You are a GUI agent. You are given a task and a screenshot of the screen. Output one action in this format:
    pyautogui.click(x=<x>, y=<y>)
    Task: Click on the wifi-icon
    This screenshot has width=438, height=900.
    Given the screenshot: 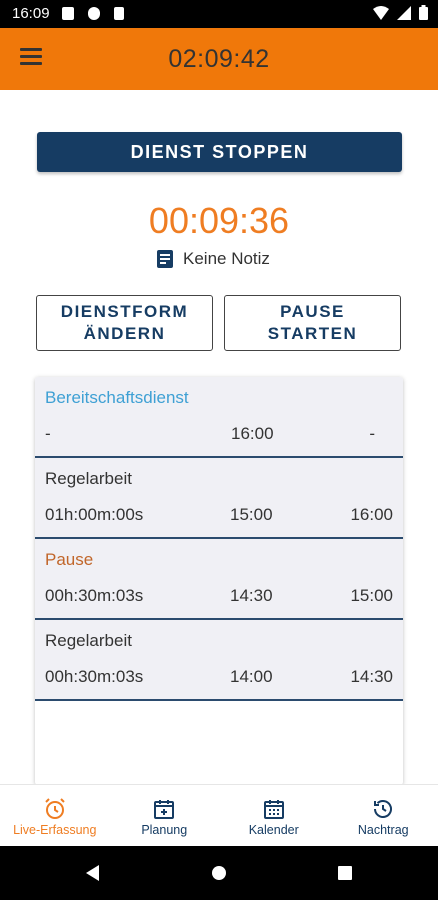 What is the action you would take?
    pyautogui.click(x=381, y=12)
    